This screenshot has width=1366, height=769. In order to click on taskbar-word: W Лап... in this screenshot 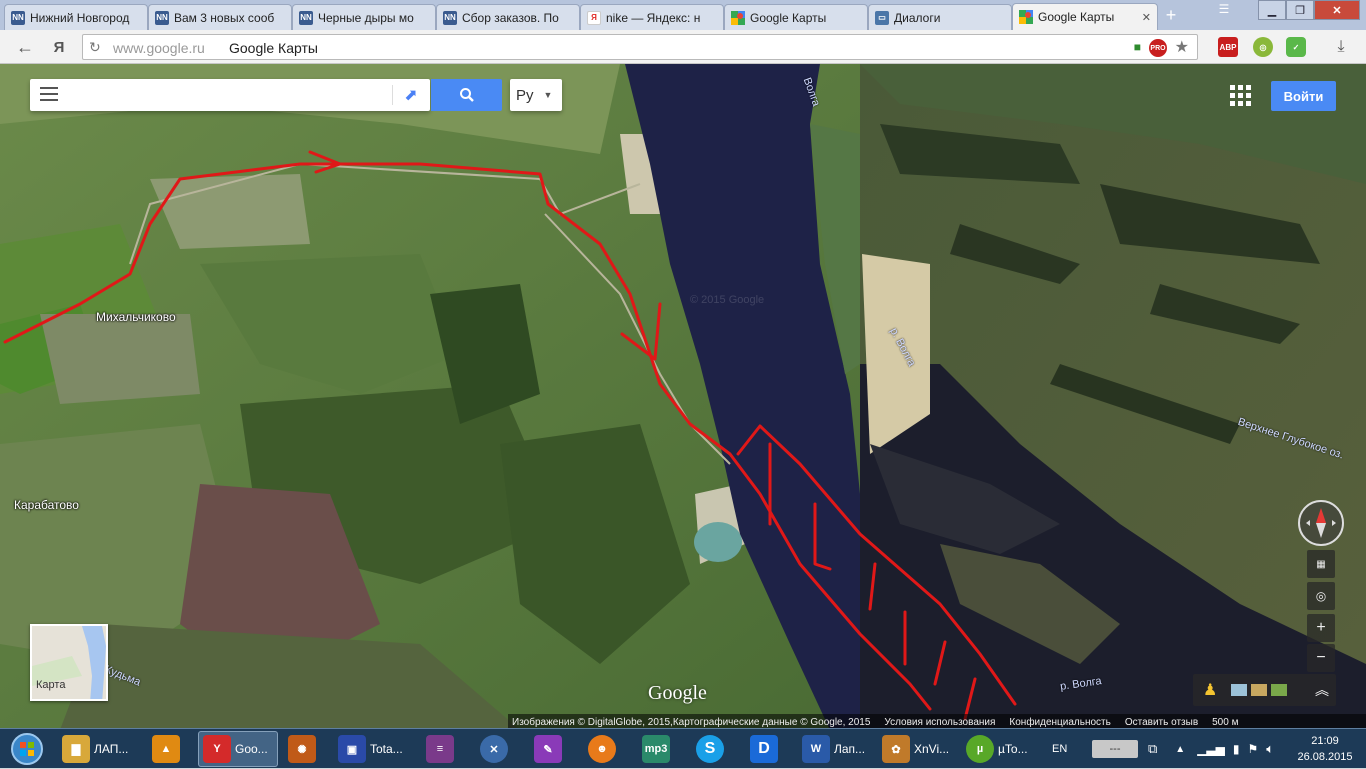, I will do `click(835, 749)`.